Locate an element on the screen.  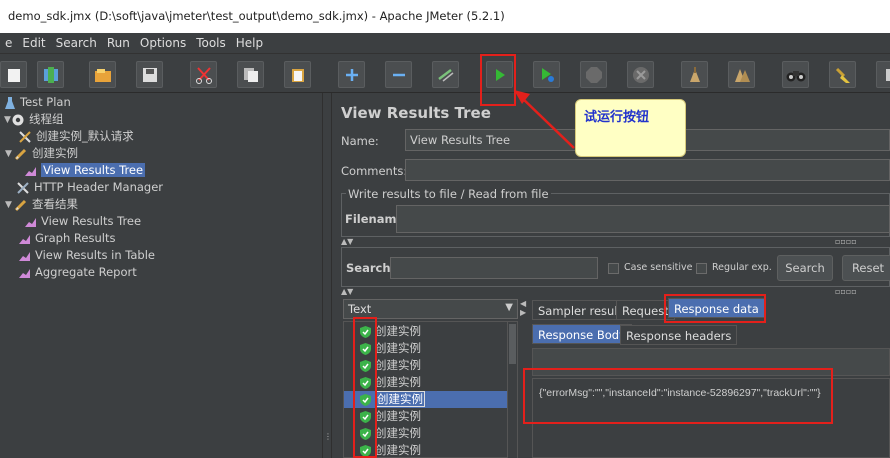
menu-search: Search is located at coordinates (76, 43).